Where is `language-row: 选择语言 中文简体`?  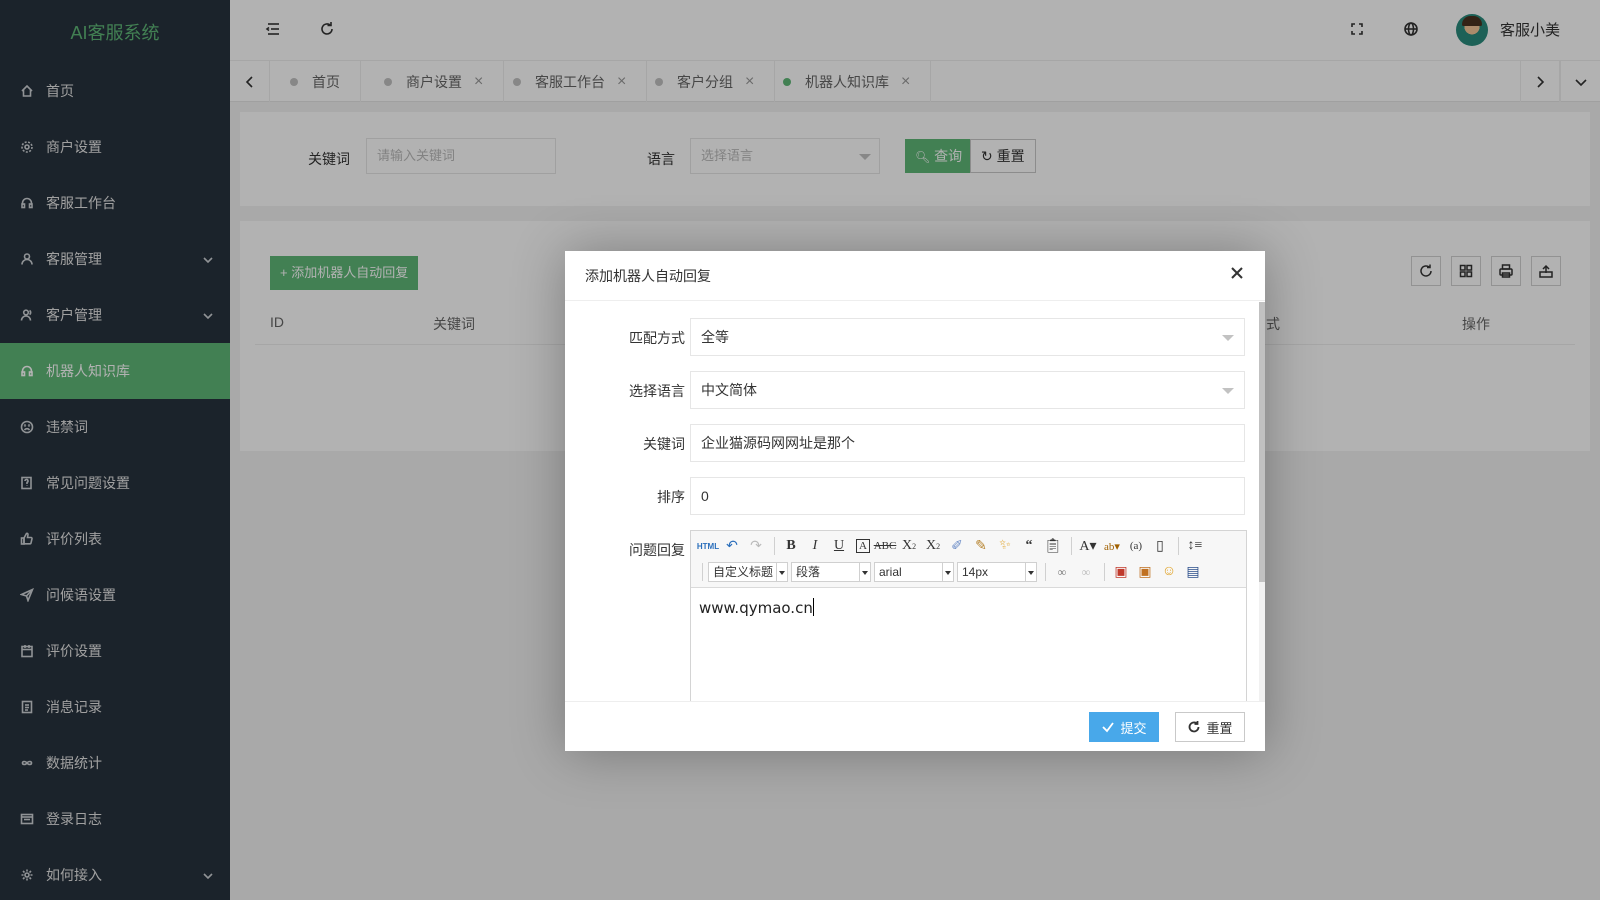 language-row: 选择语言 中文简体 is located at coordinates (915, 390).